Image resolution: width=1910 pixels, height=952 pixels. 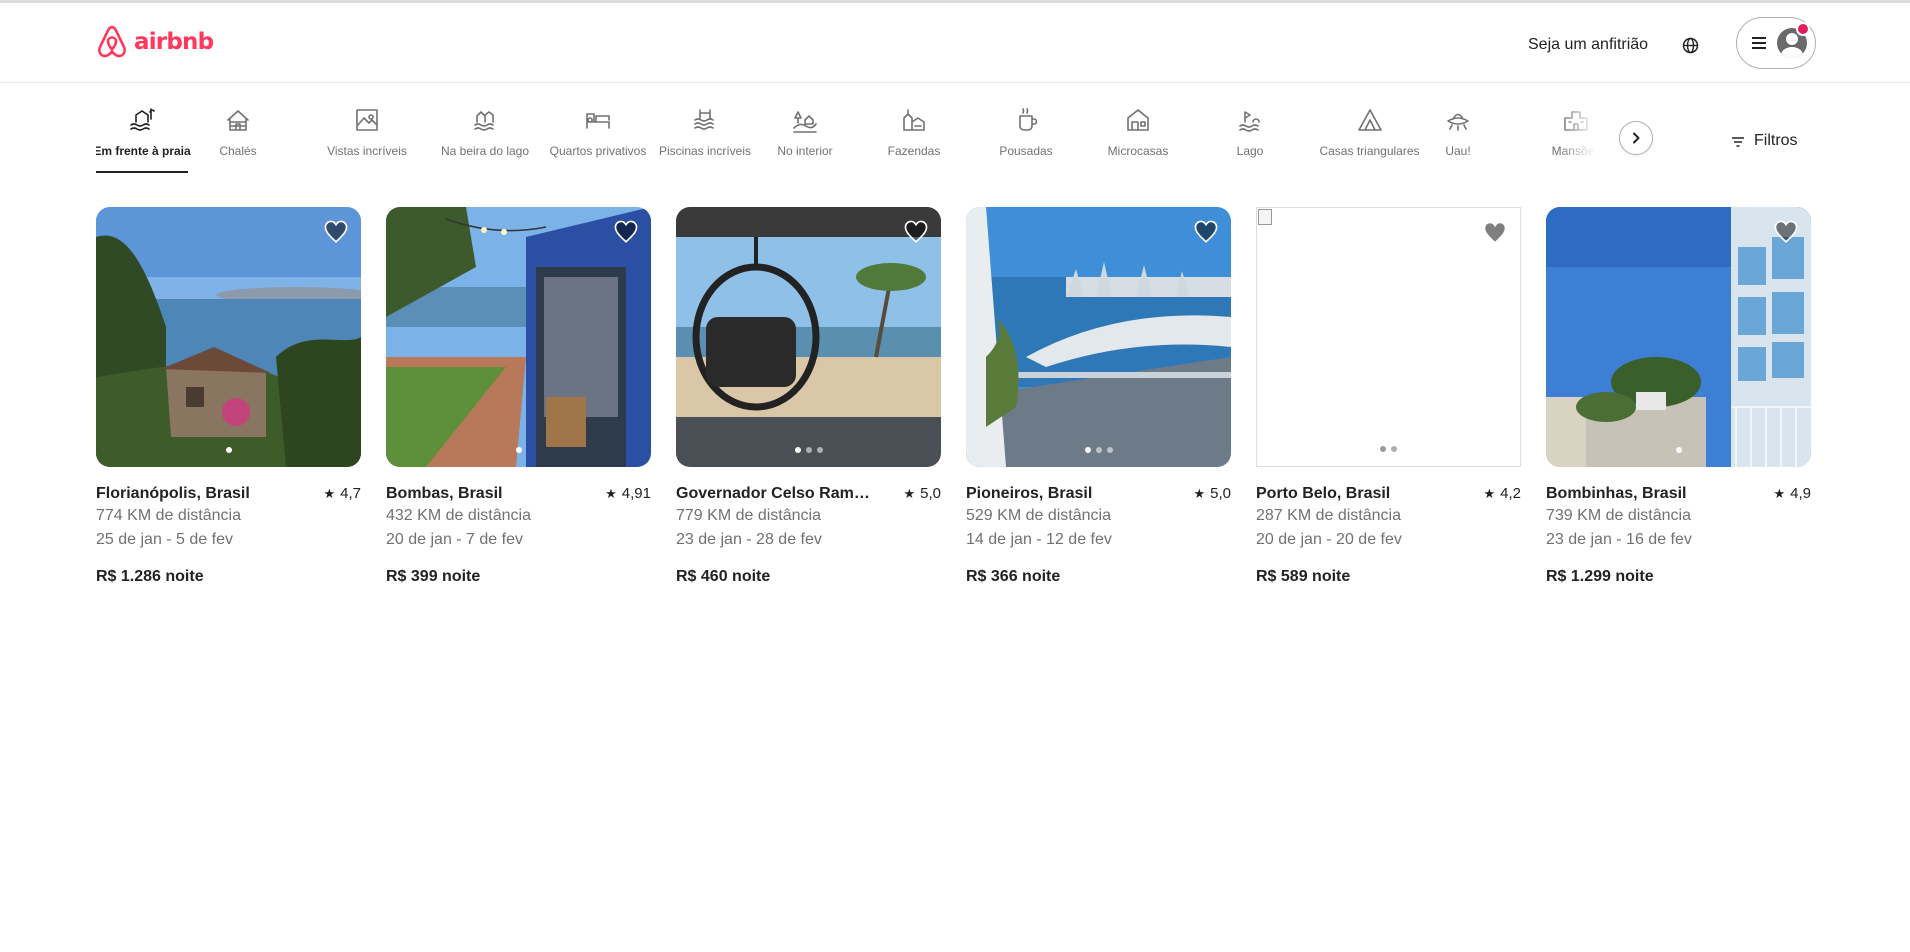 I want to click on category-label: Uau!, so click(x=1458, y=151).